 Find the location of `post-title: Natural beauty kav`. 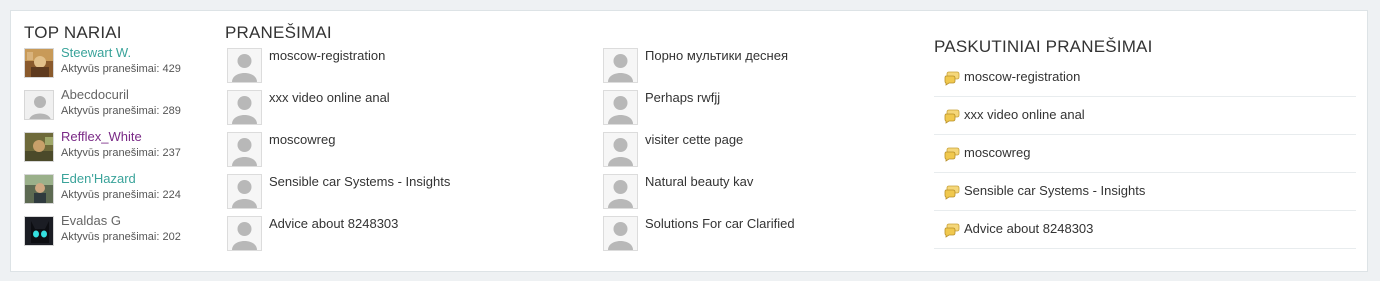

post-title: Natural beauty kav is located at coordinates (699, 182).